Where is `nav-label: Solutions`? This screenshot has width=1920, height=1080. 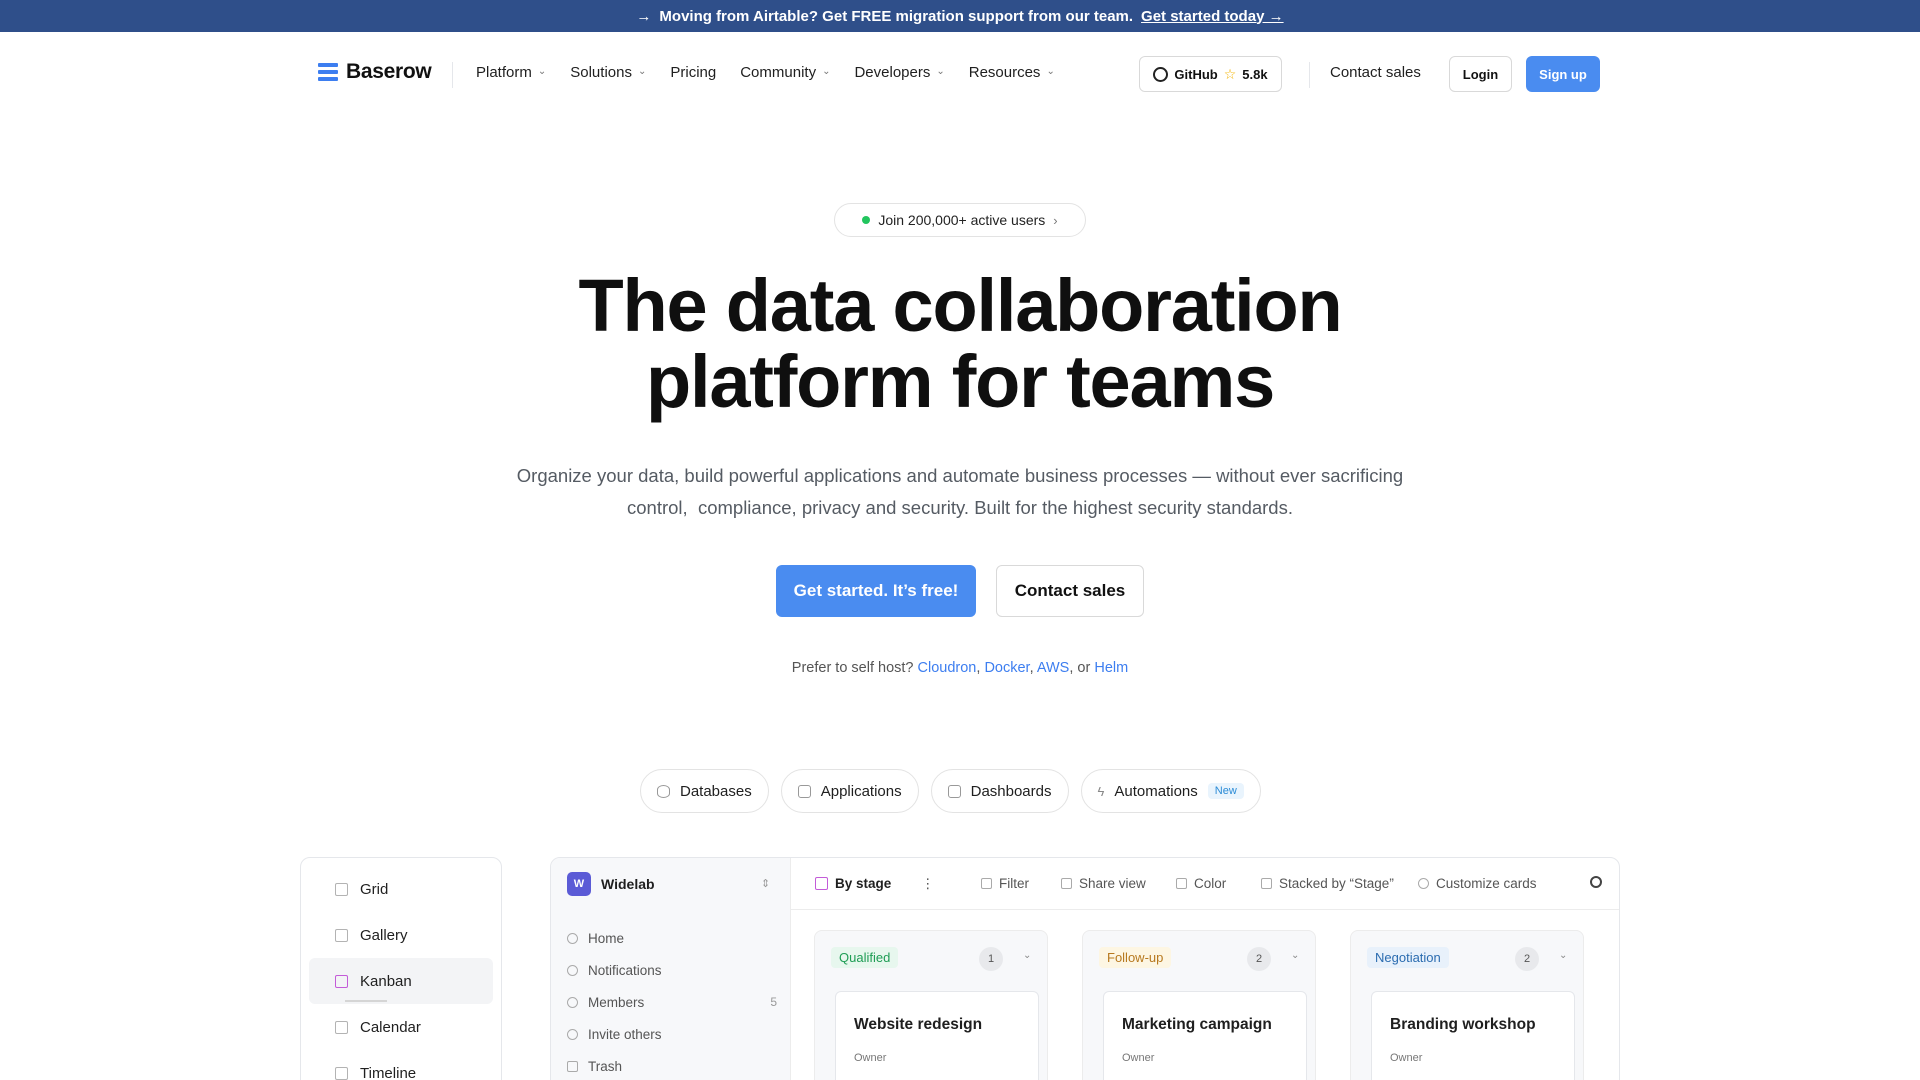 nav-label: Solutions is located at coordinates (601, 72).